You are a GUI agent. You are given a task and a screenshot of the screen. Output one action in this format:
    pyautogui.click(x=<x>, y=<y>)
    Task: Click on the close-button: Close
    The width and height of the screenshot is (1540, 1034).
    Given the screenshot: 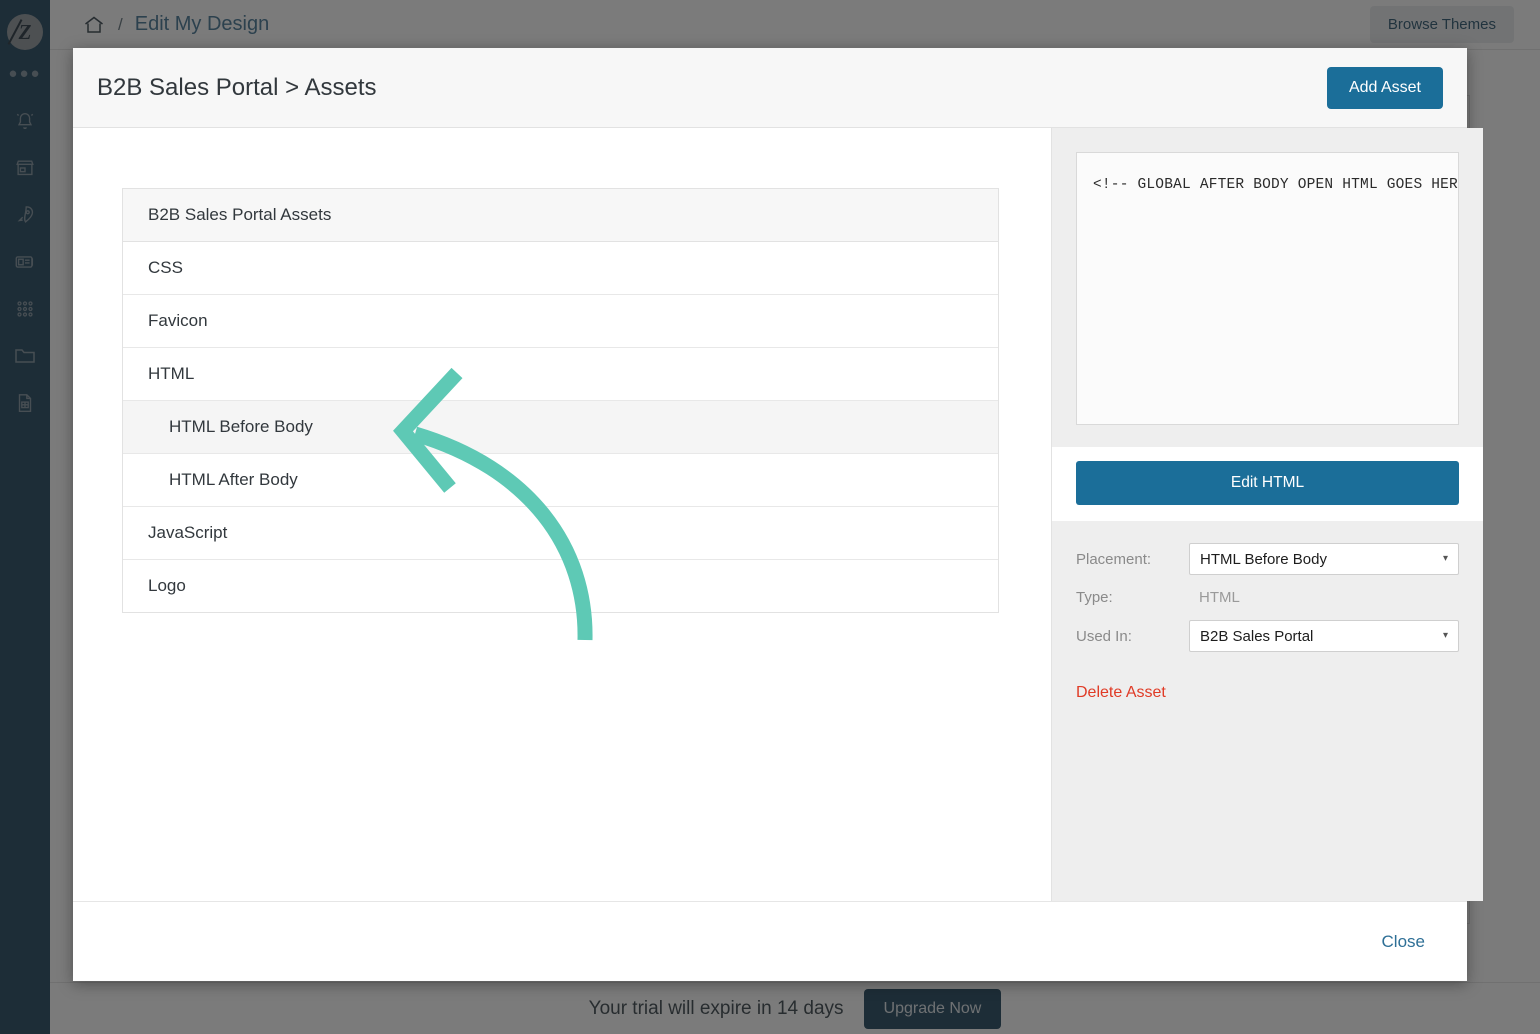 What is the action you would take?
    pyautogui.click(x=1403, y=942)
    